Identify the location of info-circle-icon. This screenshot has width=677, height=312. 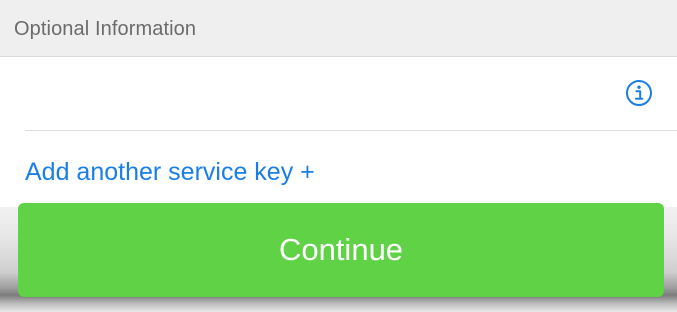
(639, 93).